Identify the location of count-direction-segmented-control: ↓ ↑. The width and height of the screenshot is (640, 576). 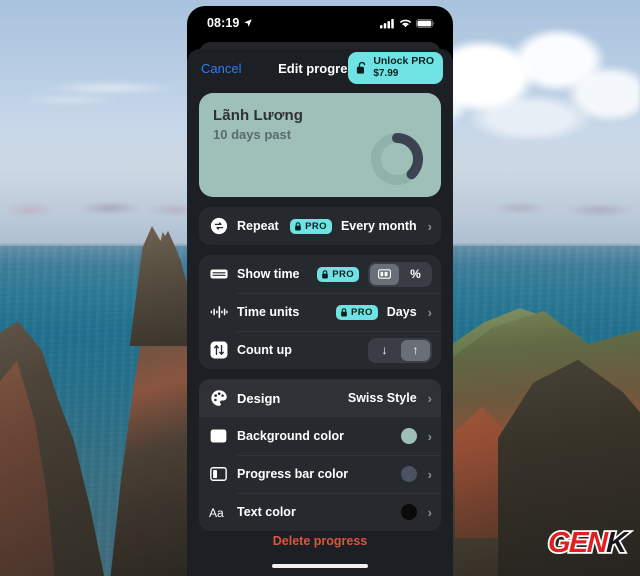
(400, 350).